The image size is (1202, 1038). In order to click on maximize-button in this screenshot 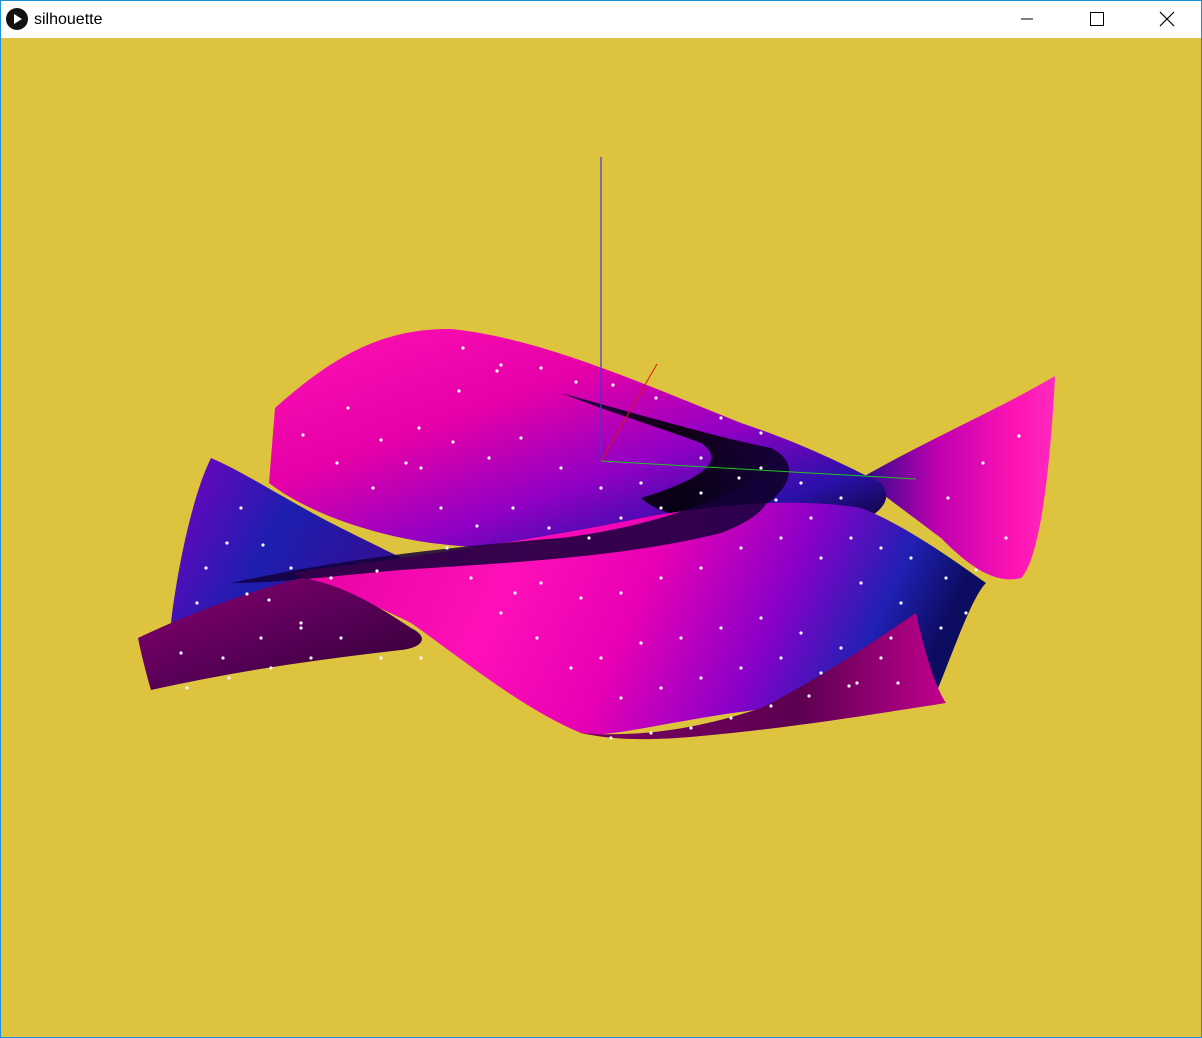, I will do `click(1096, 19)`.